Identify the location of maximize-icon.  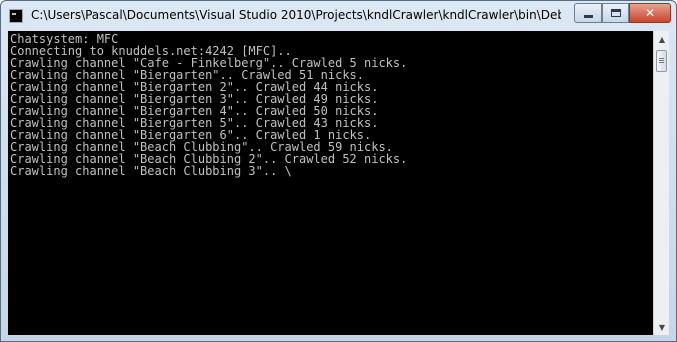
(615, 13).